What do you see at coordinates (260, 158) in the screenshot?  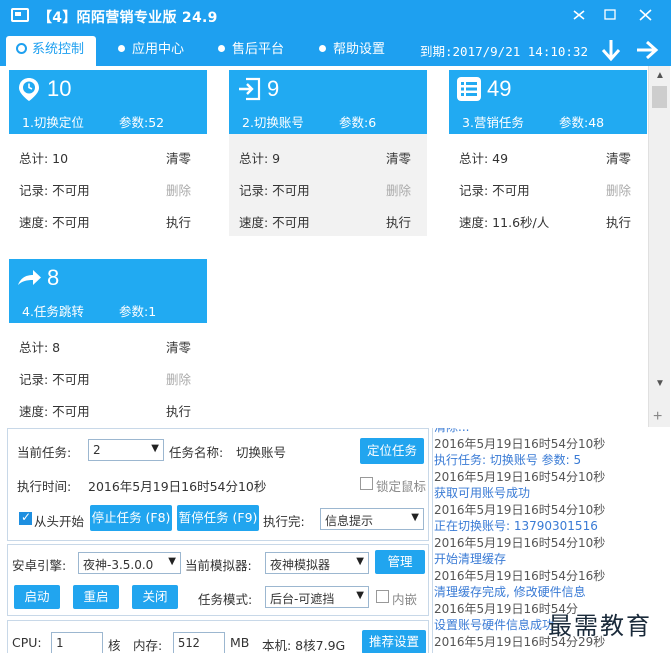 I see `total-label: 总计: 9` at bounding box center [260, 158].